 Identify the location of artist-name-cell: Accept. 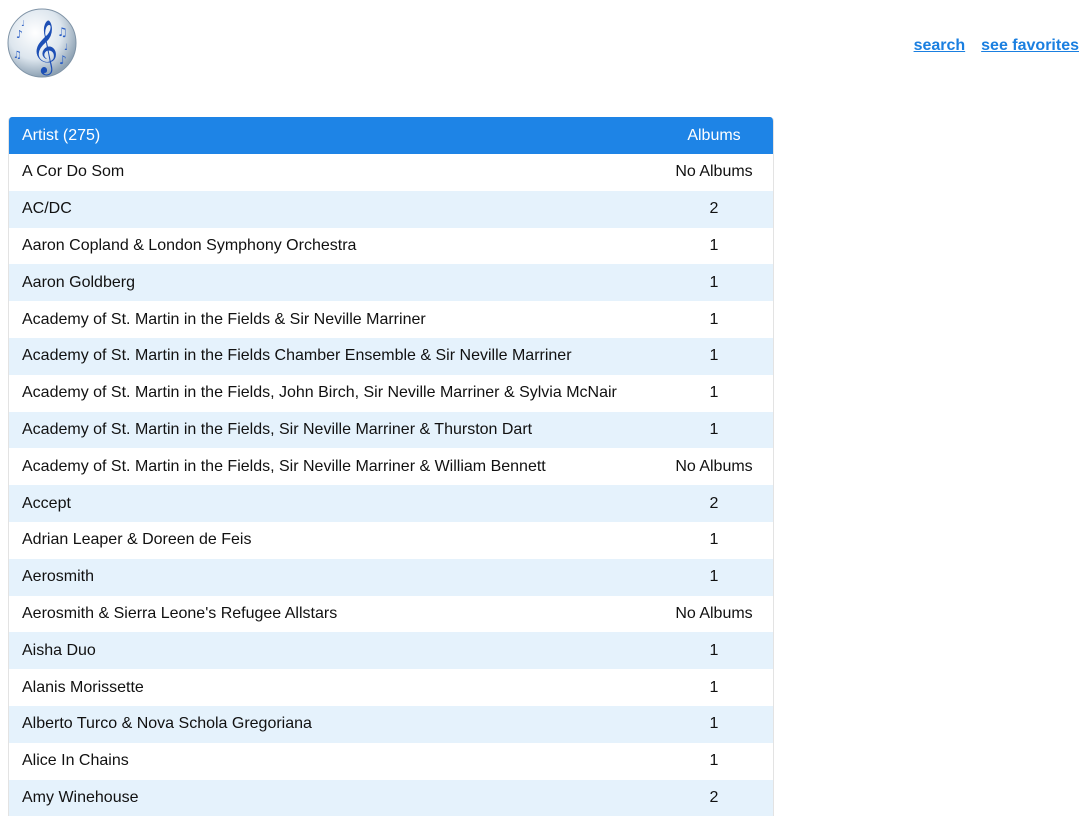
(335, 503).